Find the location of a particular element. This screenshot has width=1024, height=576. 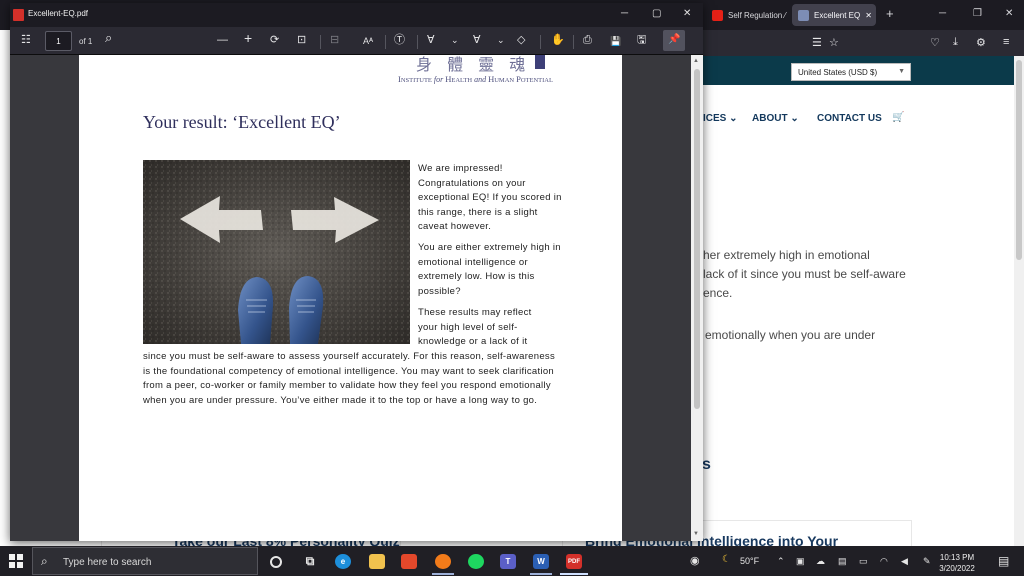

clock-date: 3/20/2022 is located at coordinates (957, 568).